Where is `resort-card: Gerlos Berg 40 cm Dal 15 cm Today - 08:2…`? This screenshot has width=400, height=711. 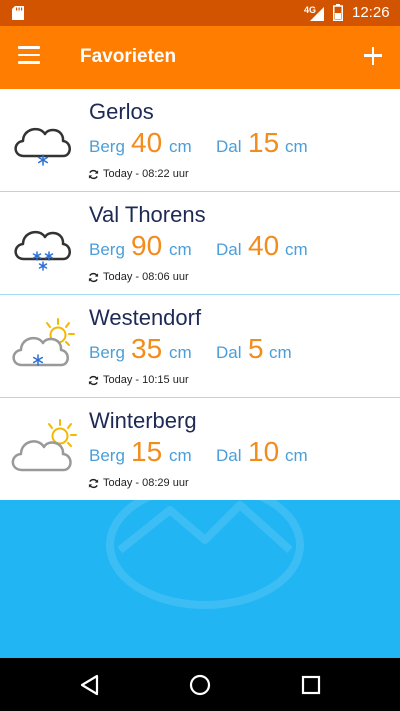
resort-card: Gerlos Berg 40 cm Dal 15 cm Today - 08:2… is located at coordinates (200, 140).